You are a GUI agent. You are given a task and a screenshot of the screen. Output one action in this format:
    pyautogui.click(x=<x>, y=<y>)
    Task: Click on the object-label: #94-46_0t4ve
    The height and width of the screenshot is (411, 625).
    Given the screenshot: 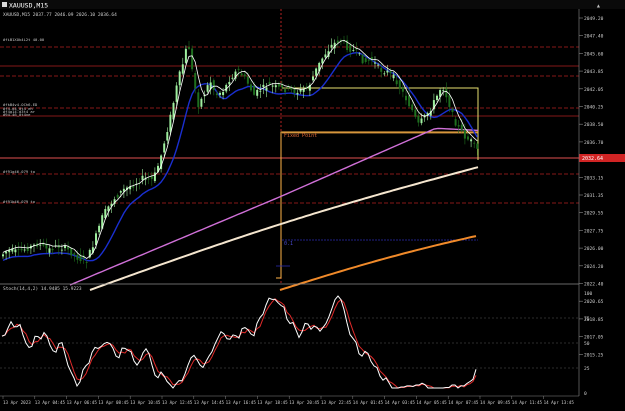 What is the action you would take?
    pyautogui.click(x=17, y=114)
    